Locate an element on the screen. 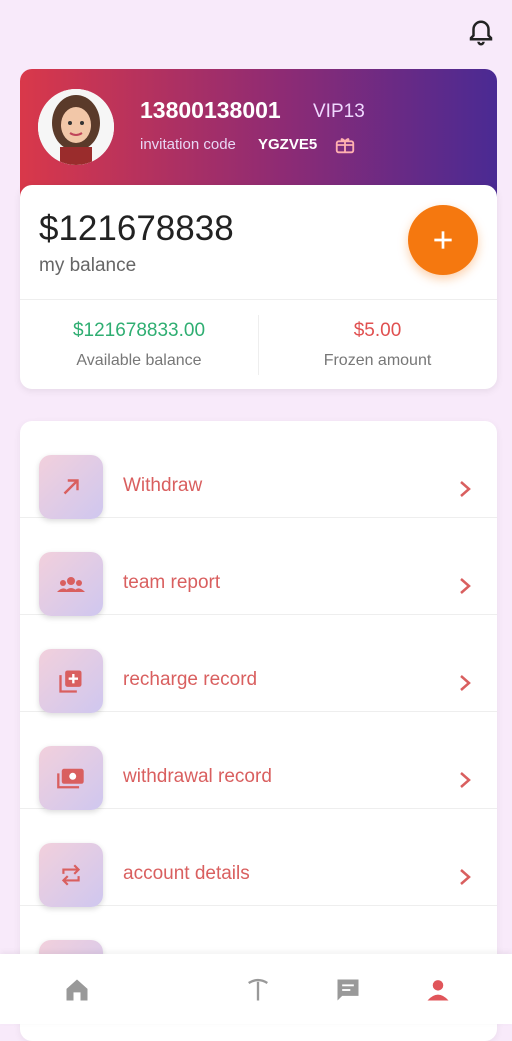 This screenshot has height=1041, width=512. phone-number: 13800138001 is located at coordinates (210, 110).